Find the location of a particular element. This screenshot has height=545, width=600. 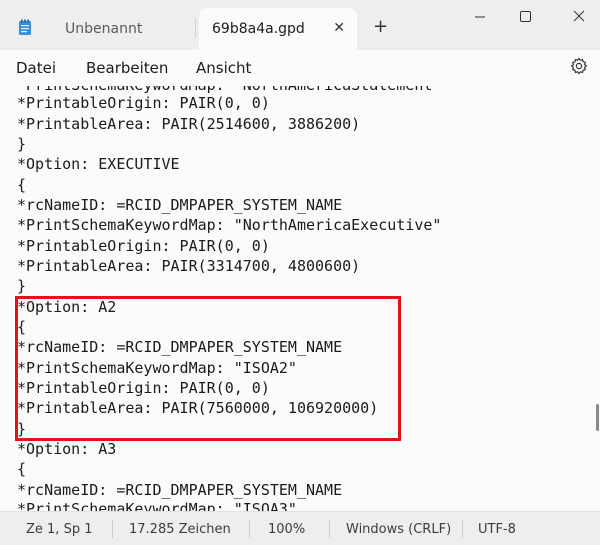

new-tab-button: + is located at coordinates (380, 27).